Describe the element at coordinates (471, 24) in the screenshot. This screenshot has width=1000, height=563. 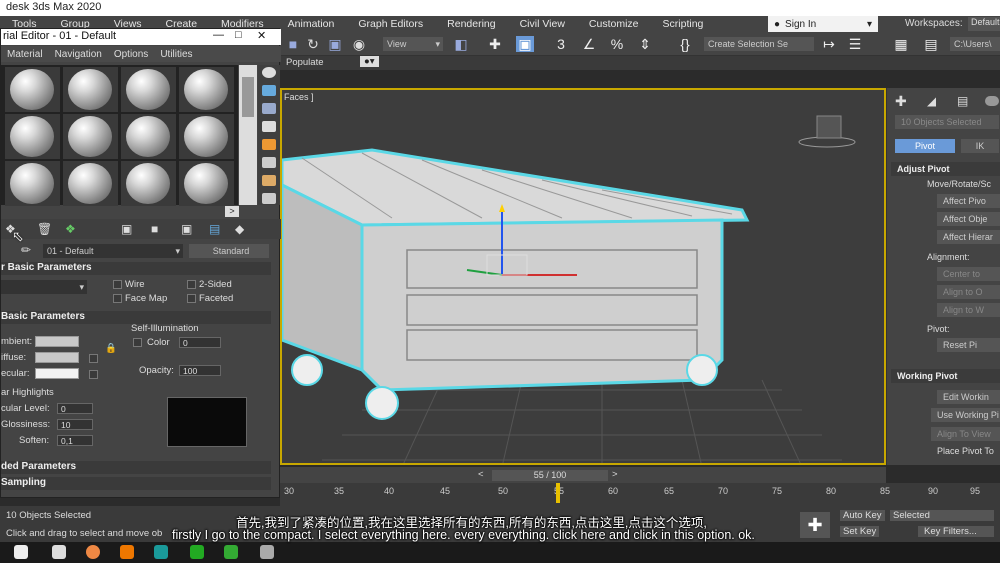
I see `menu-rendering: Rendering` at that location.